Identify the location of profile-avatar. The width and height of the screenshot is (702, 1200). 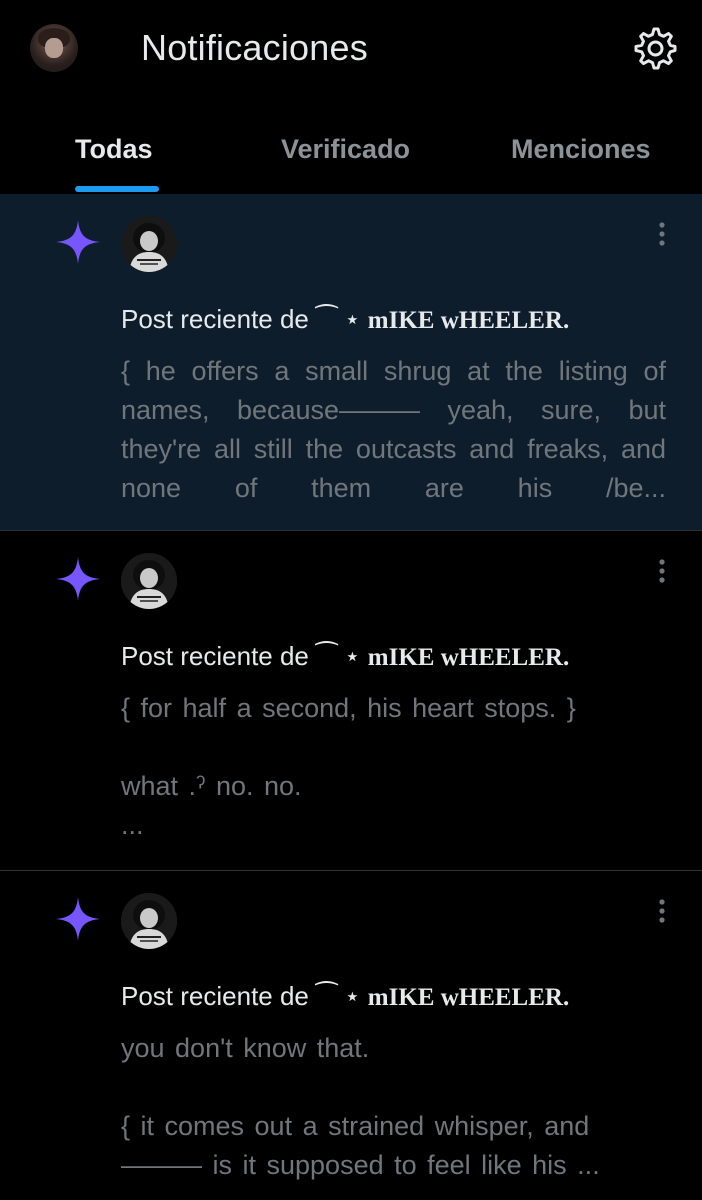
(54, 48).